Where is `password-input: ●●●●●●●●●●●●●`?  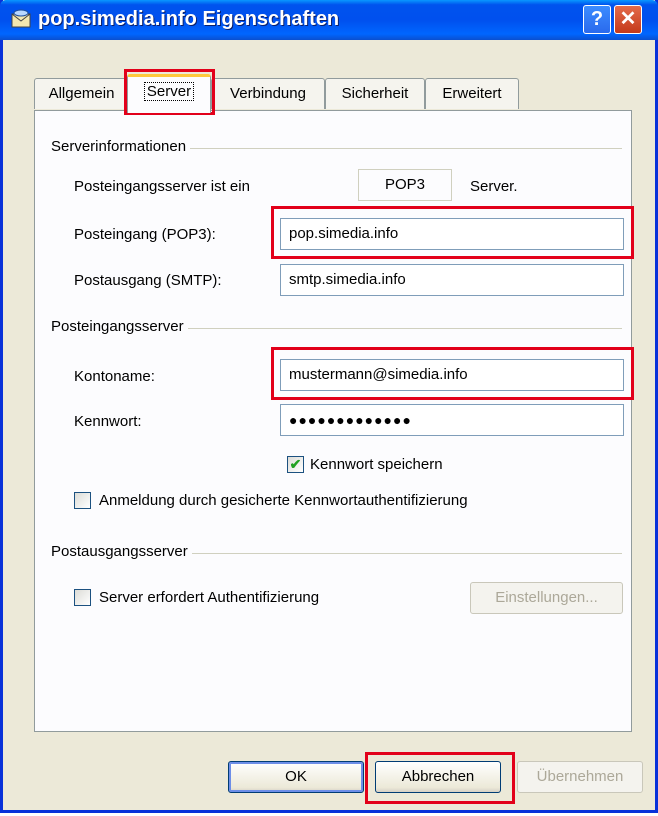
password-input: ●●●●●●●●●●●●● is located at coordinates (452, 420).